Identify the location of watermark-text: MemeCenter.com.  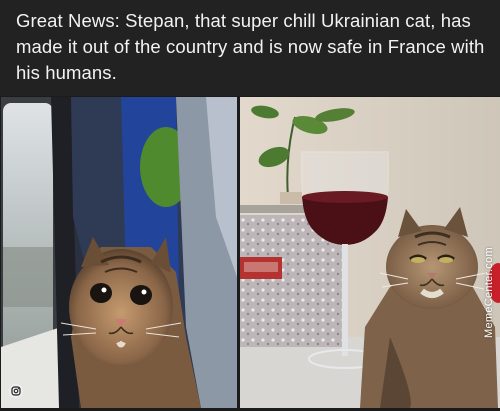
(489, 293).